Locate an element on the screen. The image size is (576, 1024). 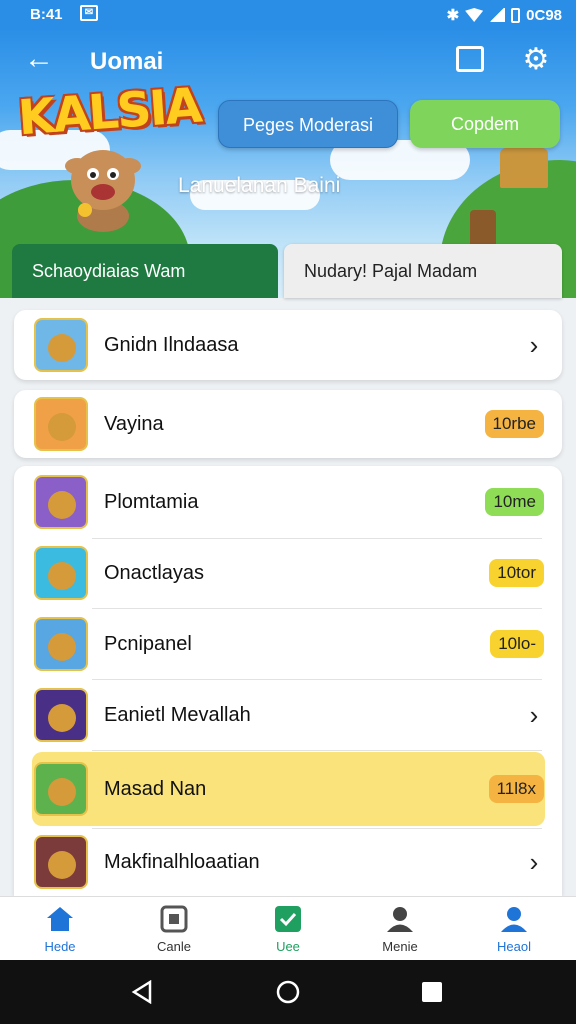
nav-item-person: Menie is located at coordinates (400, 929).